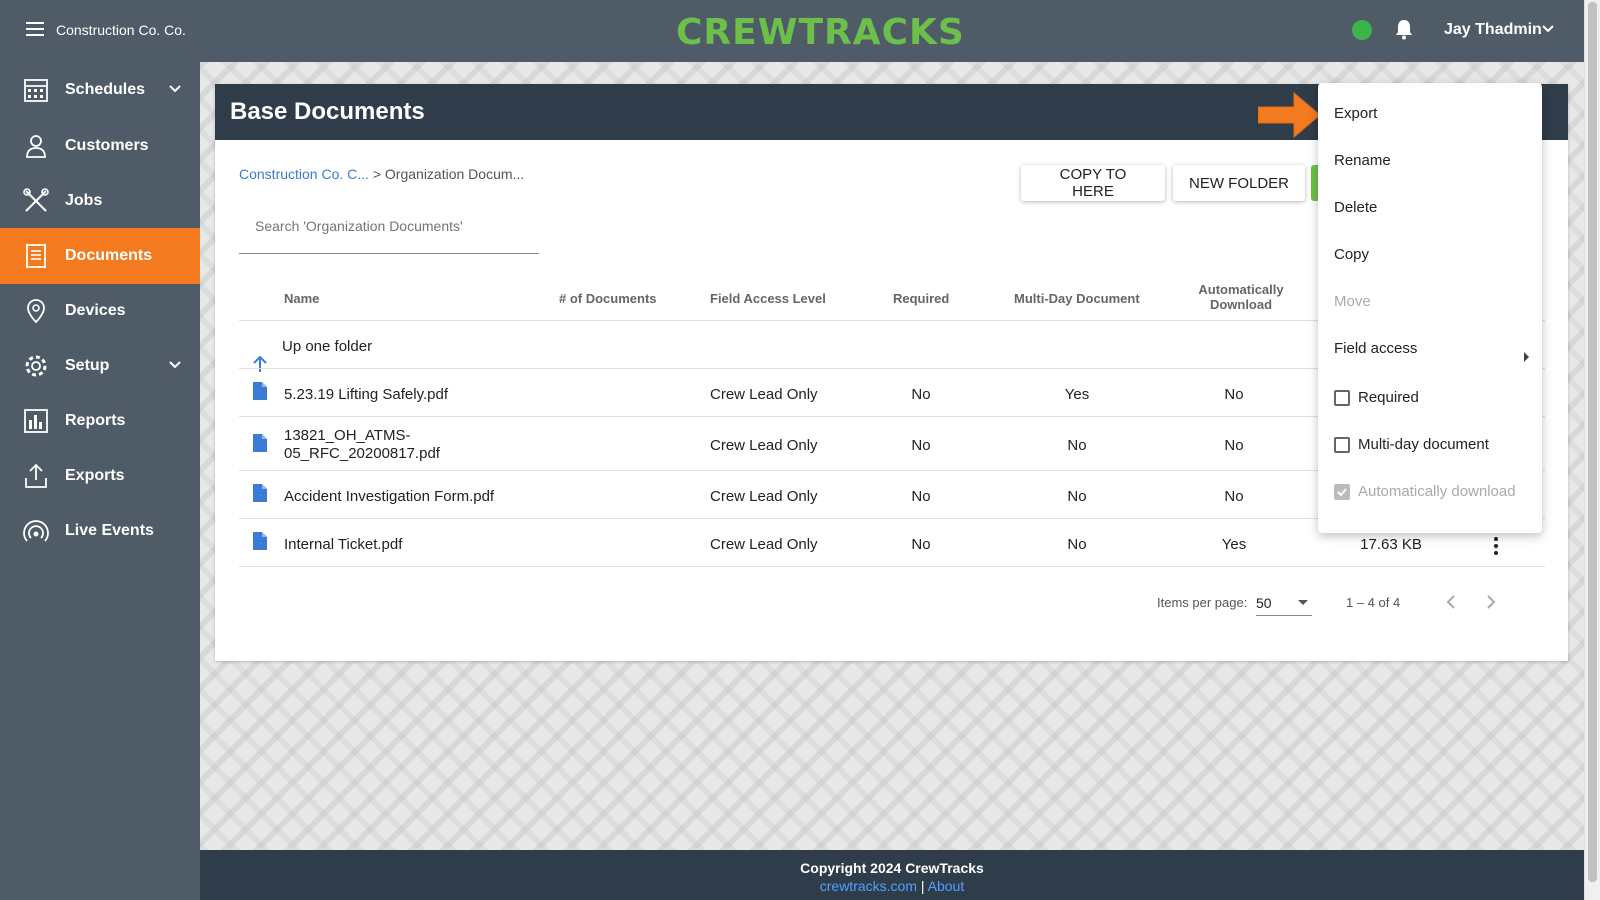  Describe the element at coordinates (1093, 183) in the screenshot. I see `copy-to-here-button: COPY TO HERE` at that location.